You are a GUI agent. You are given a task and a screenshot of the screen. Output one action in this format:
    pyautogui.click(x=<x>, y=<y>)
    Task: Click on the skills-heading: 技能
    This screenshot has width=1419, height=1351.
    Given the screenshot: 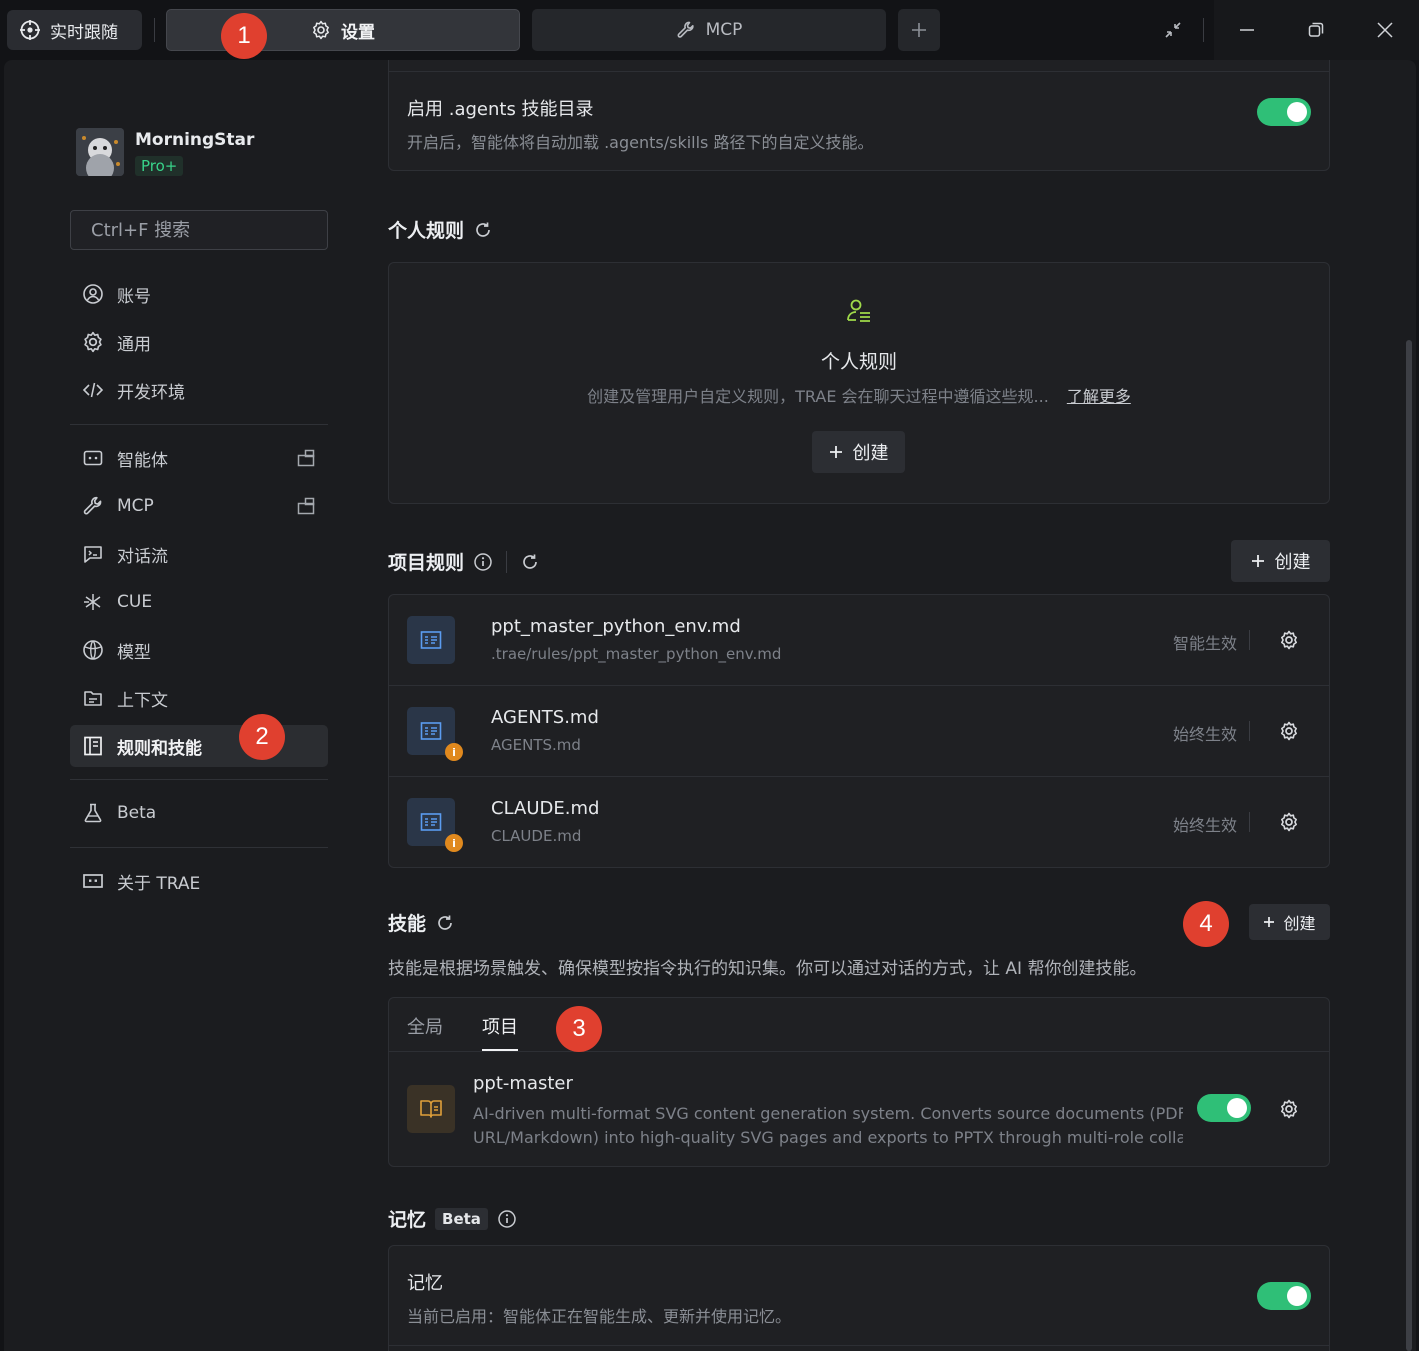 What is the action you would take?
    pyautogui.click(x=421, y=922)
    